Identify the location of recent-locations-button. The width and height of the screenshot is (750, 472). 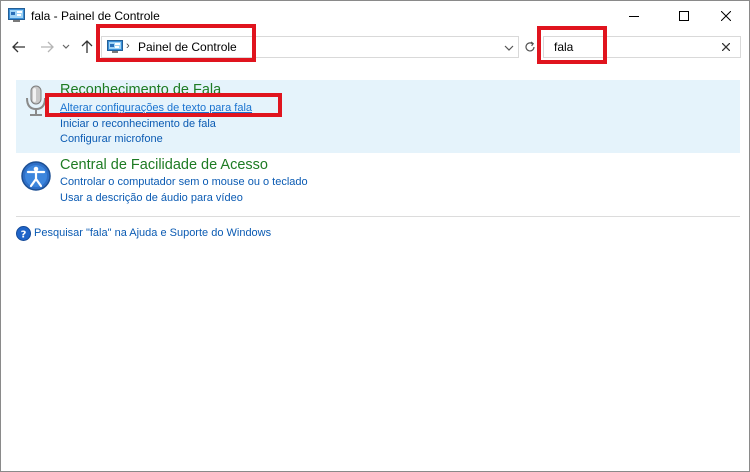
(66, 47).